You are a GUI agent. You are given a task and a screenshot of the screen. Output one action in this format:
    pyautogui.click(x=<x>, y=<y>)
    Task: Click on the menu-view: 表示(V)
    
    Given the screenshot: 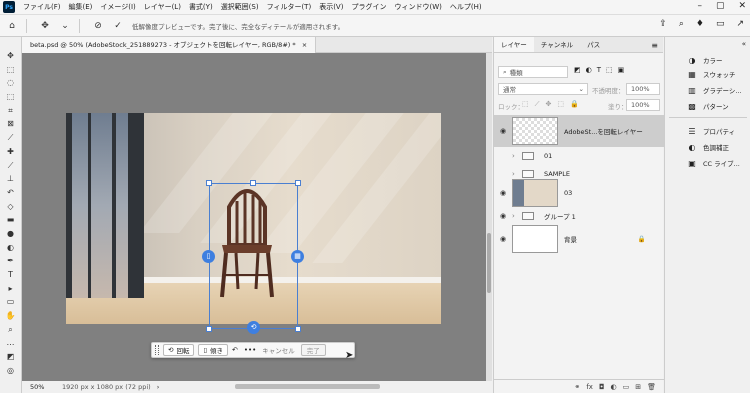 What is the action you would take?
    pyautogui.click(x=331, y=7)
    